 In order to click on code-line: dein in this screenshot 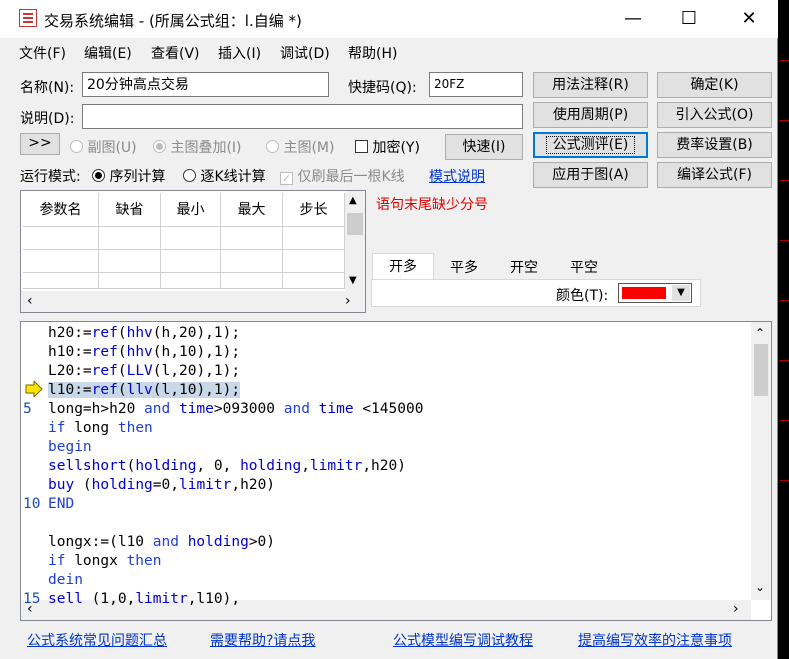, I will do `click(65, 580)`.